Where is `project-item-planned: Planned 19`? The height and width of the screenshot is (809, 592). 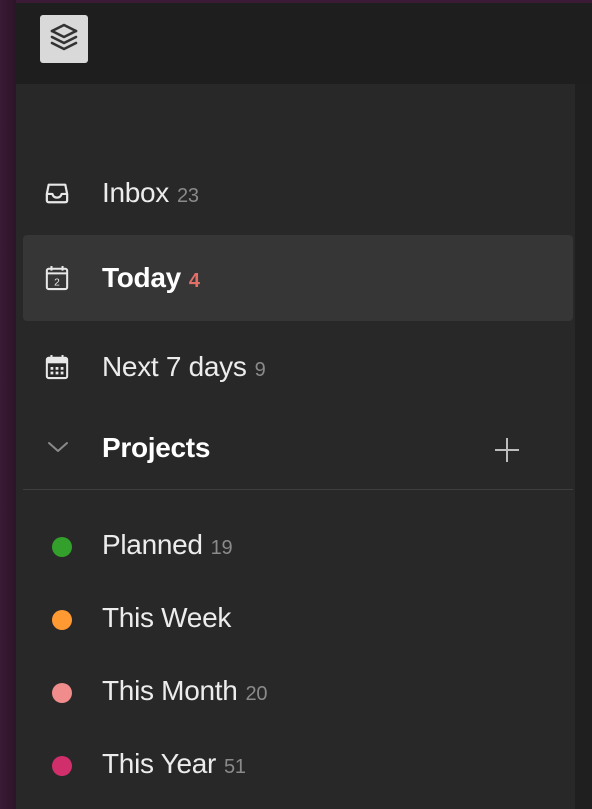
project-item-planned: Planned 19 is located at coordinates (298, 547).